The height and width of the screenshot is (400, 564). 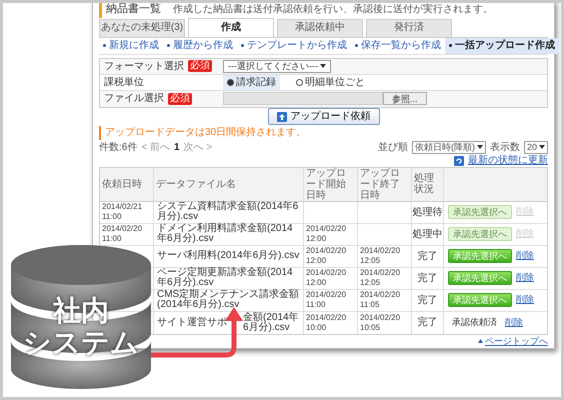 I want to click on sub-tab-link: 履歴から作成, so click(x=200, y=46).